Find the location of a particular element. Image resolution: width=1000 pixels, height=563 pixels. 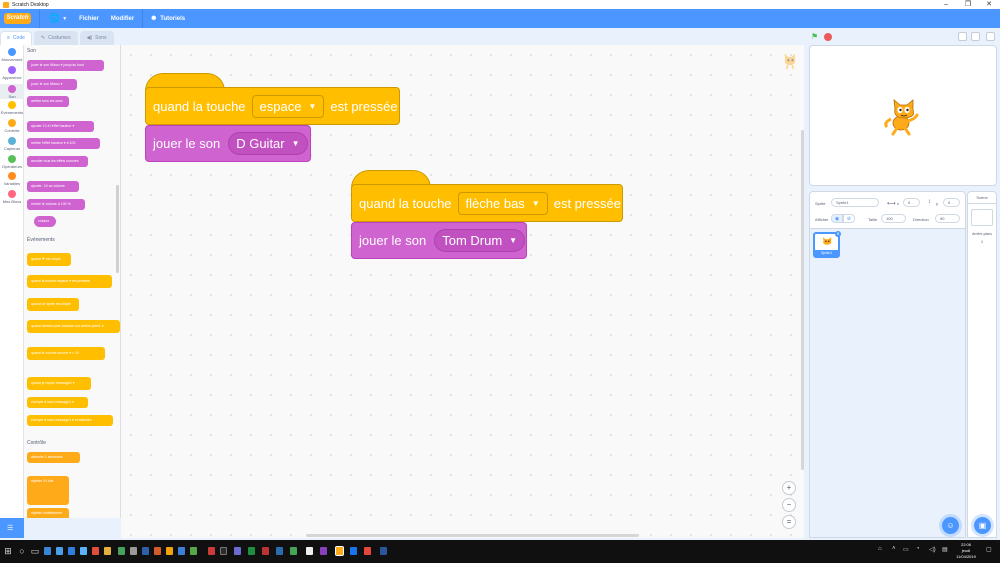

category-sound: Son is located at coordinates (12, 91).